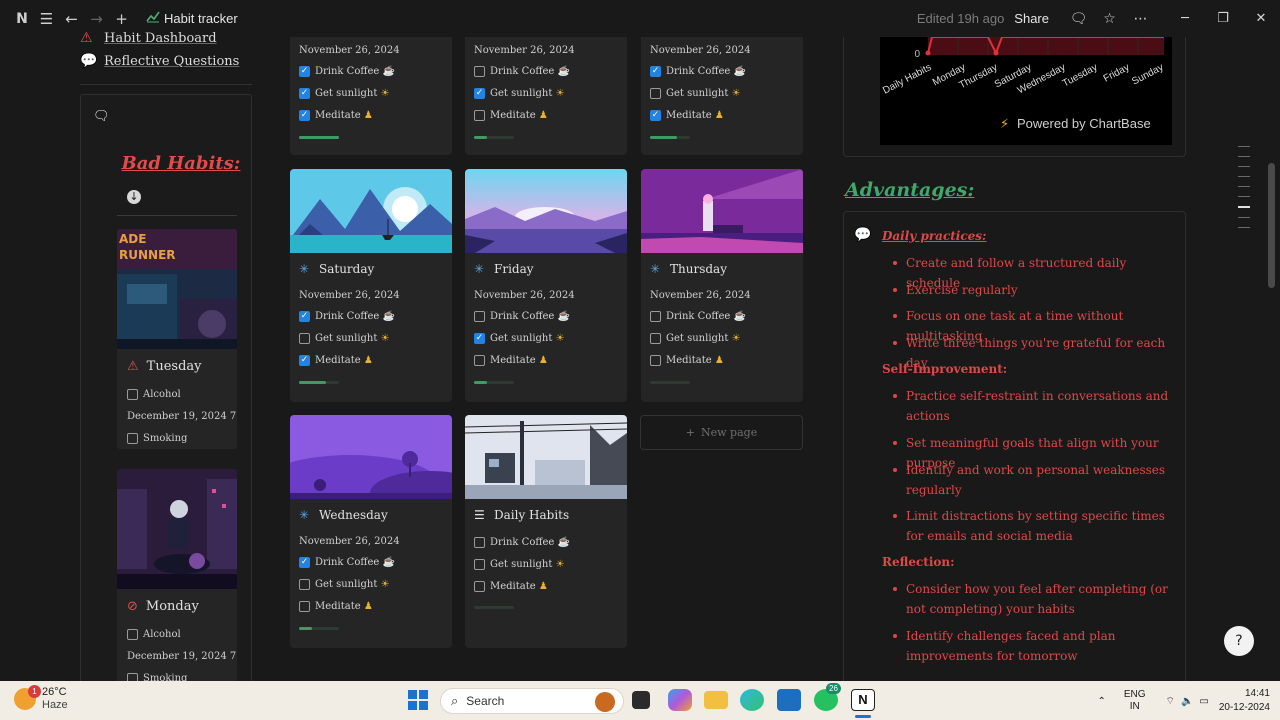 The image size is (1280, 720). I want to click on link-habit-dashboard: ⚠ Habit Dashboard, so click(166, 38).